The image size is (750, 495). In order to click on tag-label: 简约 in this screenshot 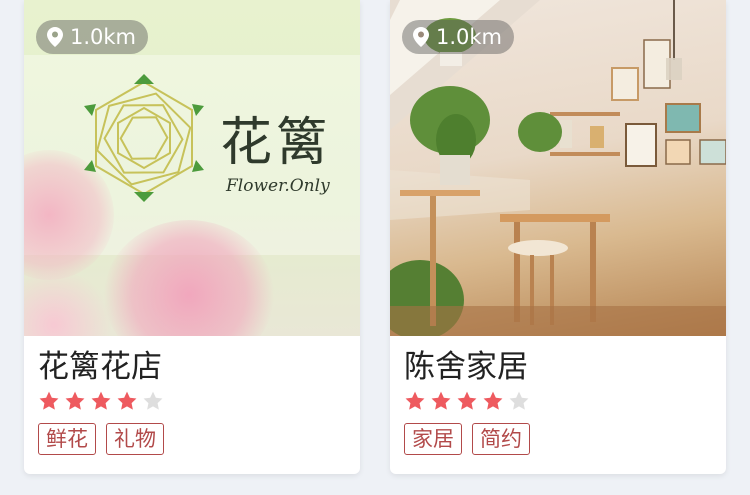, I will do `click(501, 439)`.